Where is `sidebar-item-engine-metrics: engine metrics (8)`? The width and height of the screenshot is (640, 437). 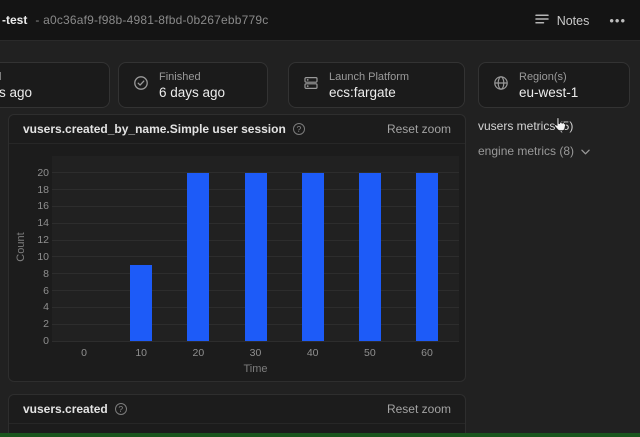 sidebar-item-engine-metrics: engine metrics (8) is located at coordinates (534, 151).